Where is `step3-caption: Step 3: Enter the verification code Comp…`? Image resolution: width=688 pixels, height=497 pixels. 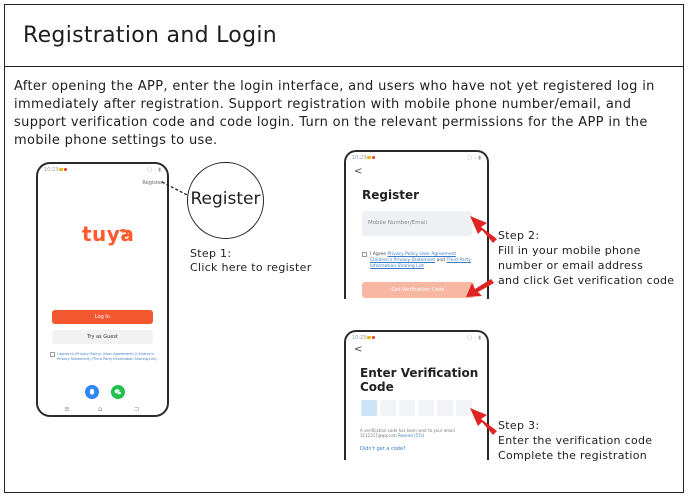 step3-caption: Step 3: Enter the verification code Comp… is located at coordinates (575, 440).